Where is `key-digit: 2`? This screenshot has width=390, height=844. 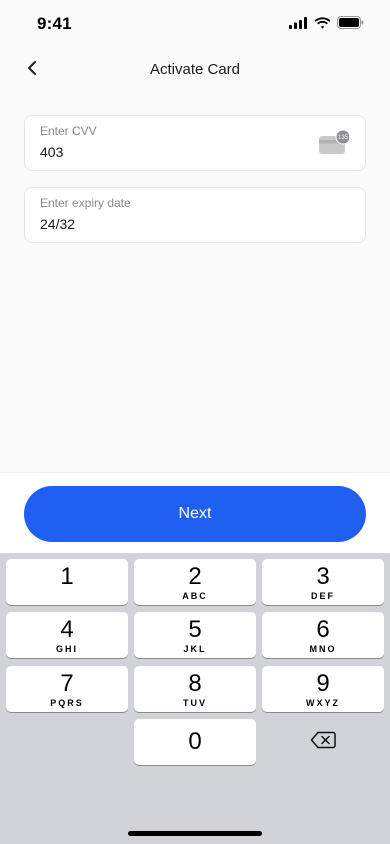 key-digit: 2 is located at coordinates (195, 576).